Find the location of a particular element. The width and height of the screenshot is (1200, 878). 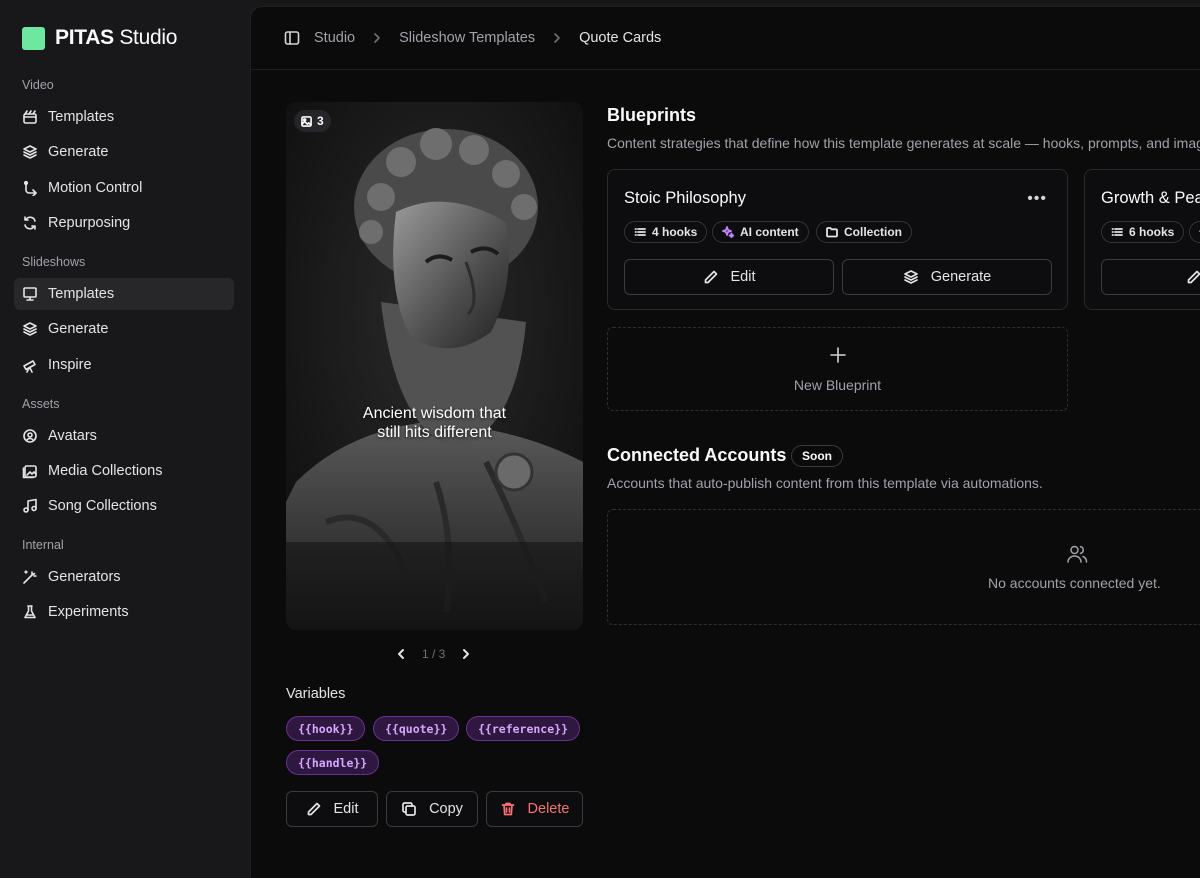

more-options-icon: ••• is located at coordinates (1037, 199).